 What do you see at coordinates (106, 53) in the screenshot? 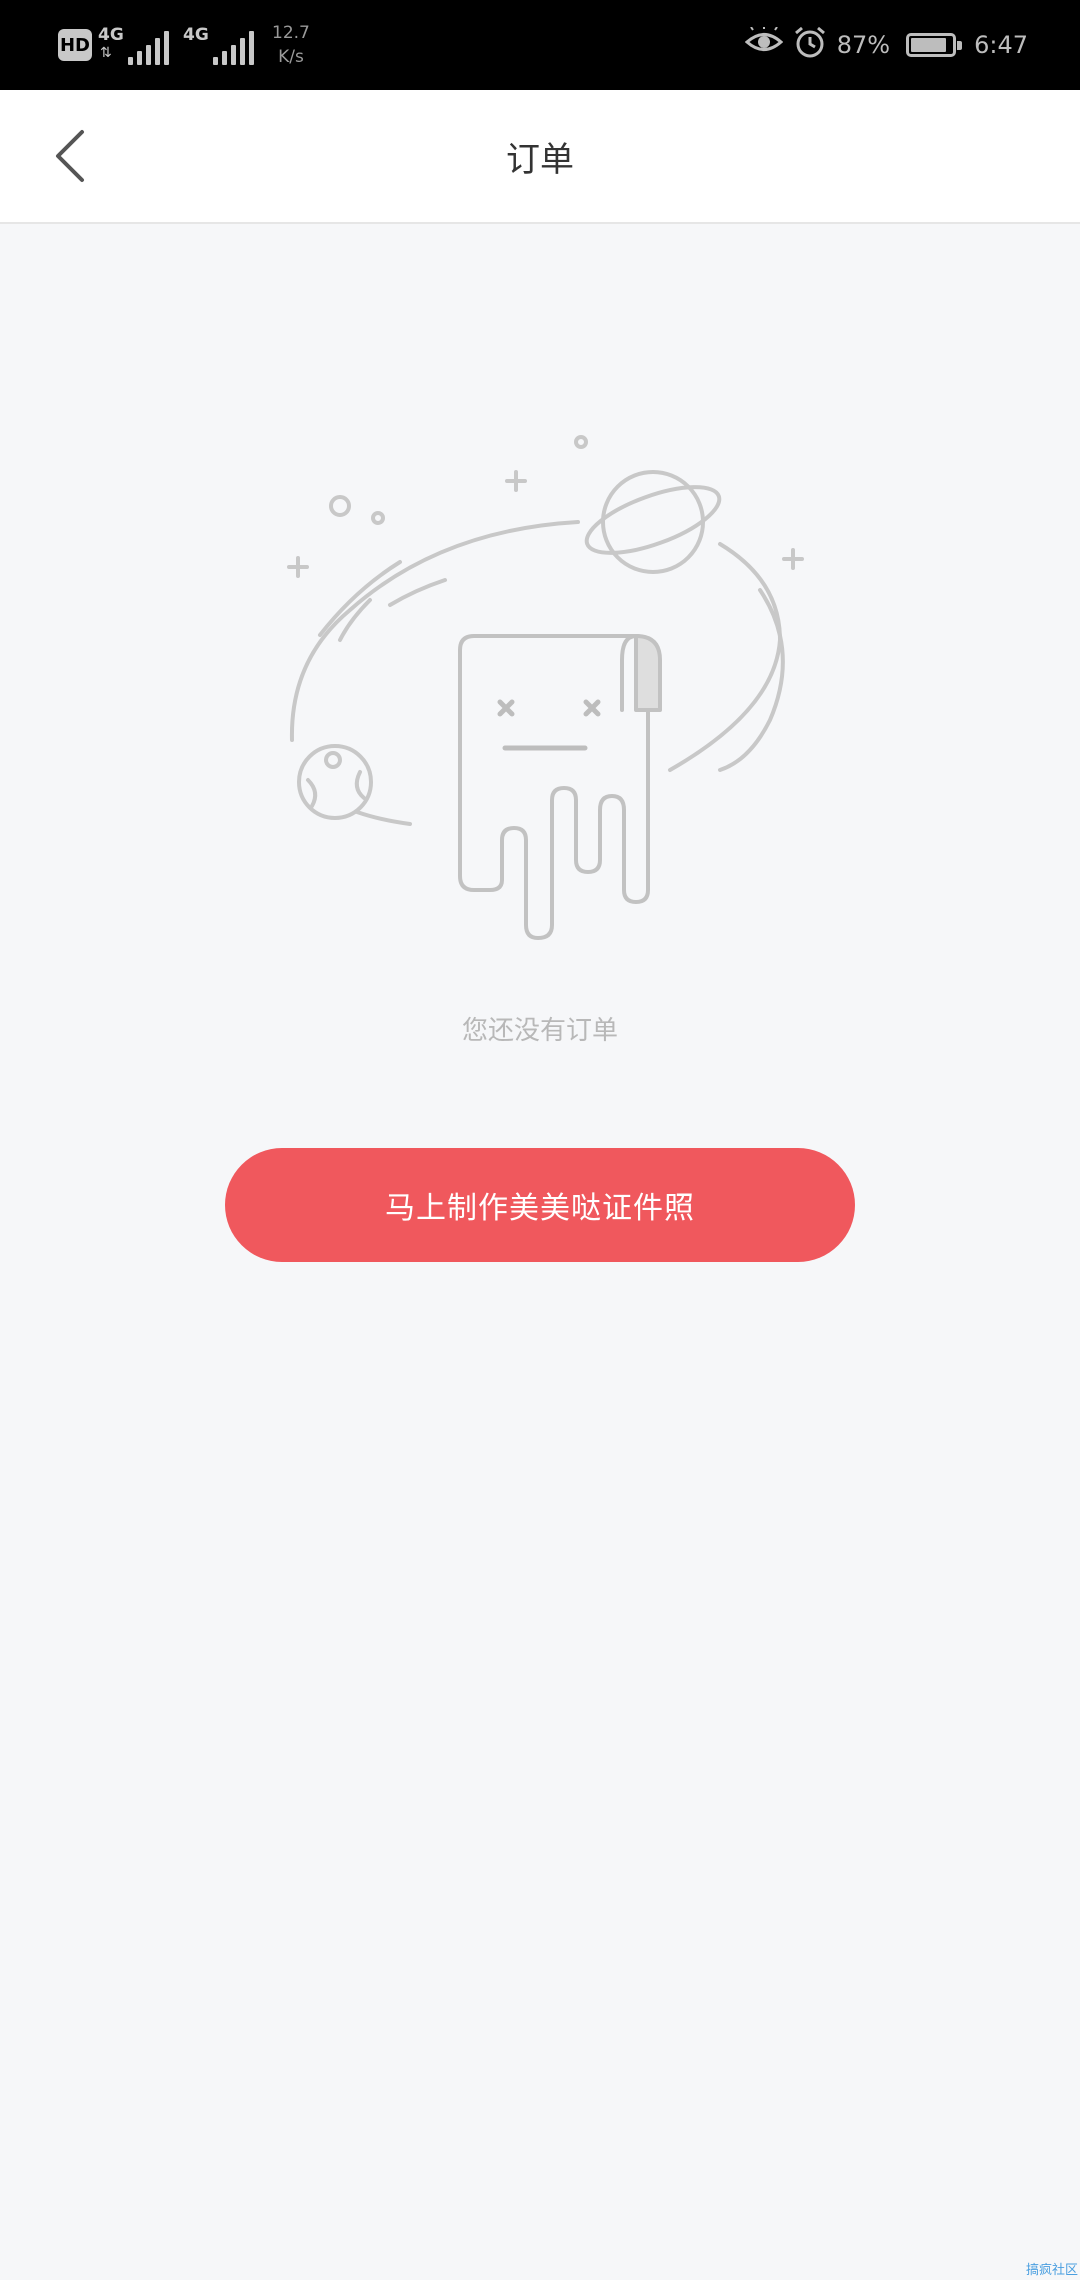
I see `data-arrows-icon: ⇅` at bounding box center [106, 53].